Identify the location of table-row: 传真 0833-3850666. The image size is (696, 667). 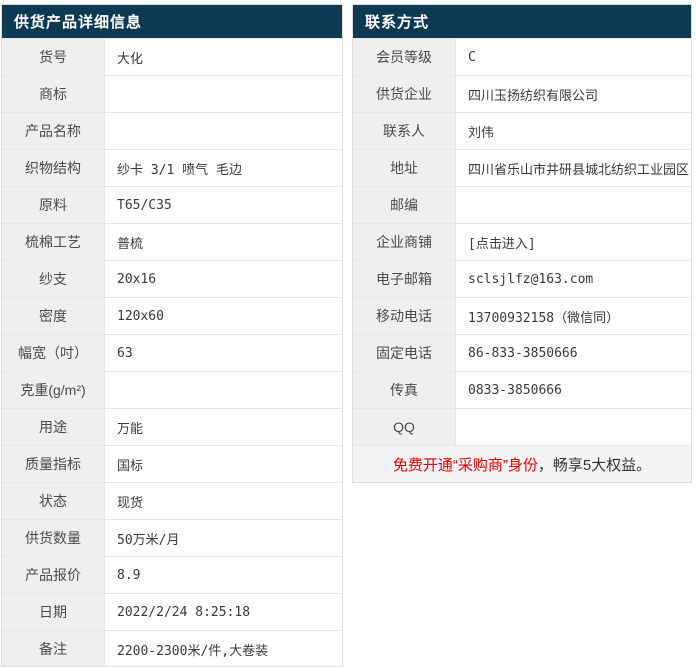
(522, 389).